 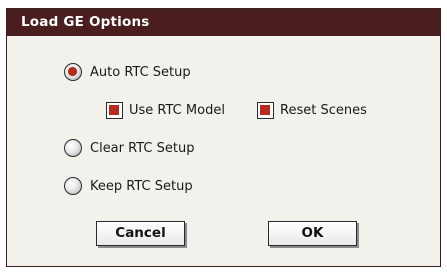 What do you see at coordinates (312, 233) in the screenshot?
I see `ok-button: OK` at bounding box center [312, 233].